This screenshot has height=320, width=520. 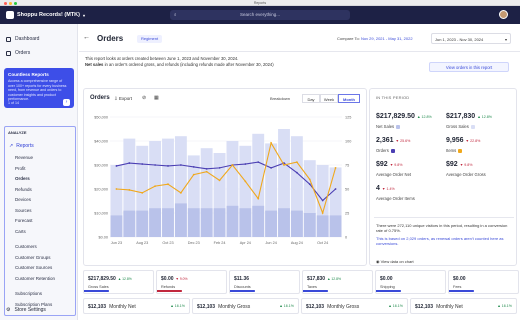 I want to click on sidebar-subitem: Customers, so click(x=26, y=246).